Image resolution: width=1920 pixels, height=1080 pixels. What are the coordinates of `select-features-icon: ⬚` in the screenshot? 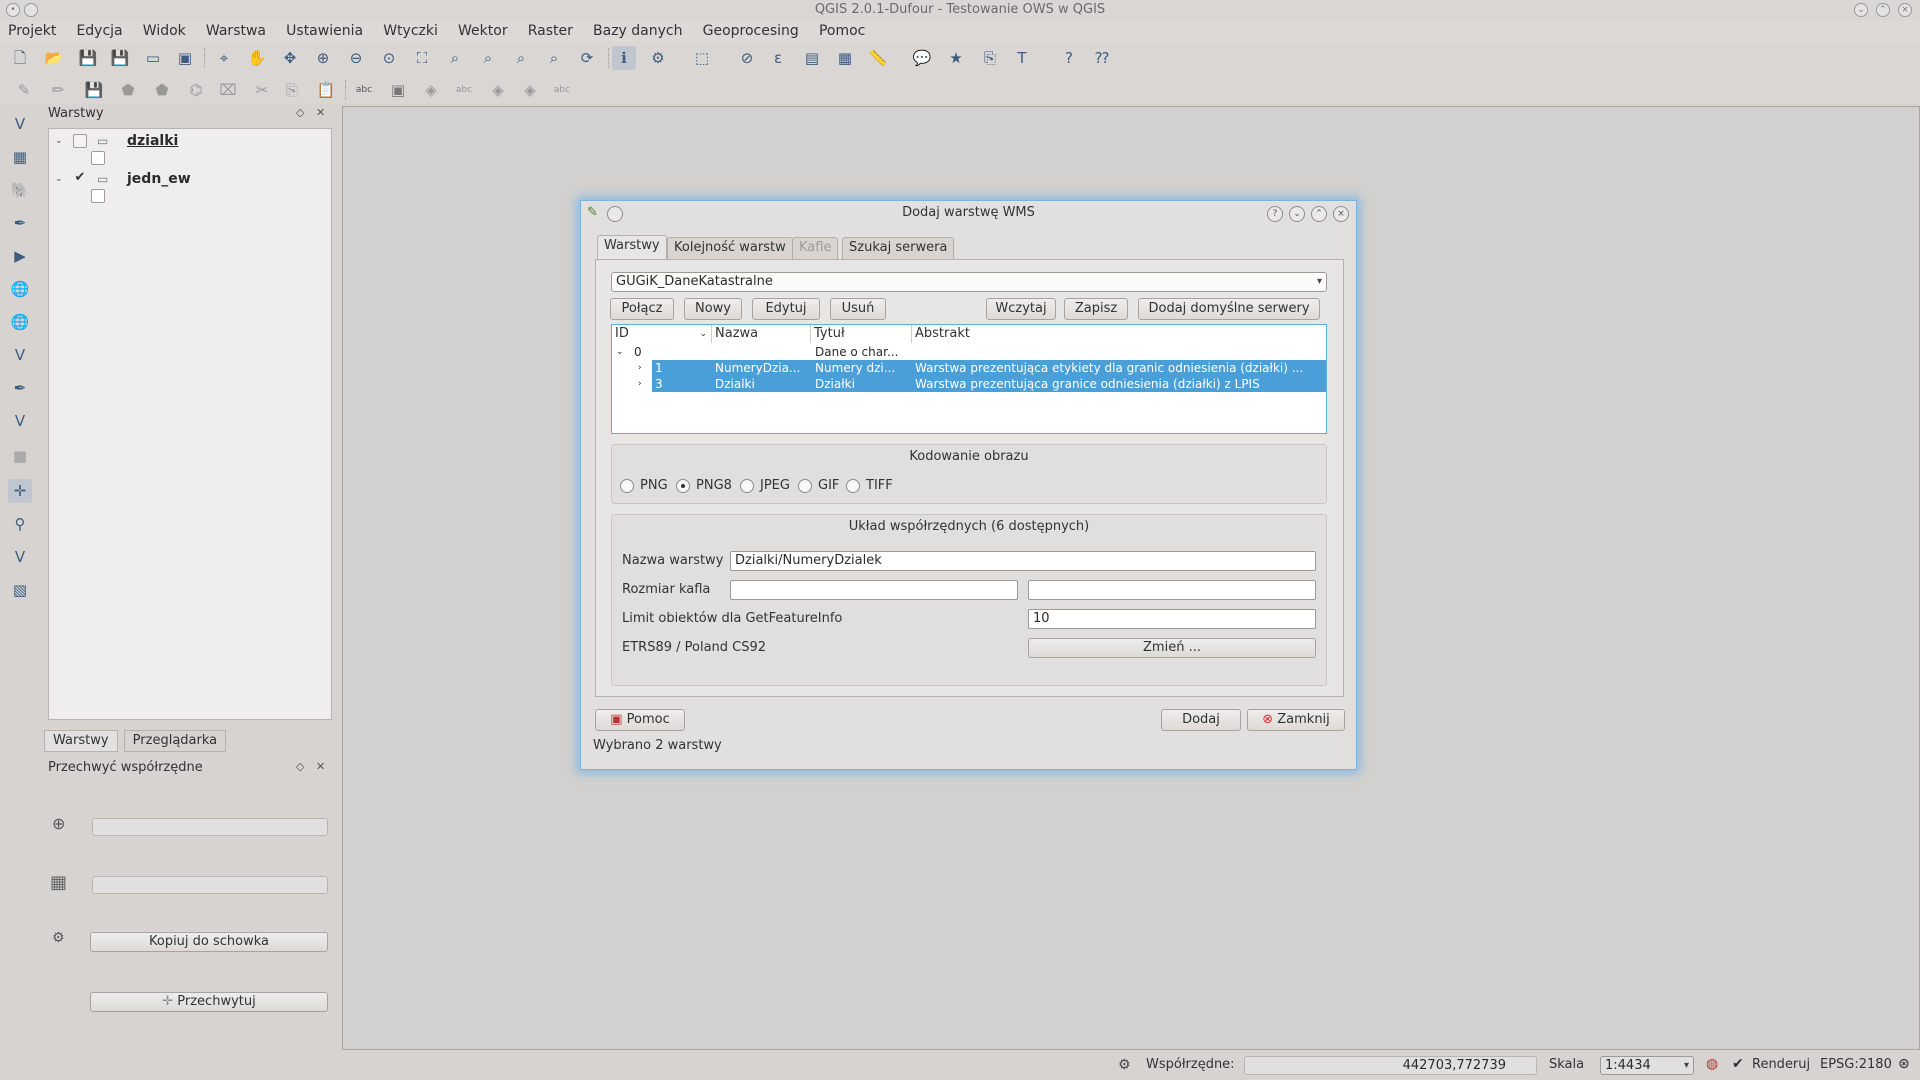 It's located at (702, 58).